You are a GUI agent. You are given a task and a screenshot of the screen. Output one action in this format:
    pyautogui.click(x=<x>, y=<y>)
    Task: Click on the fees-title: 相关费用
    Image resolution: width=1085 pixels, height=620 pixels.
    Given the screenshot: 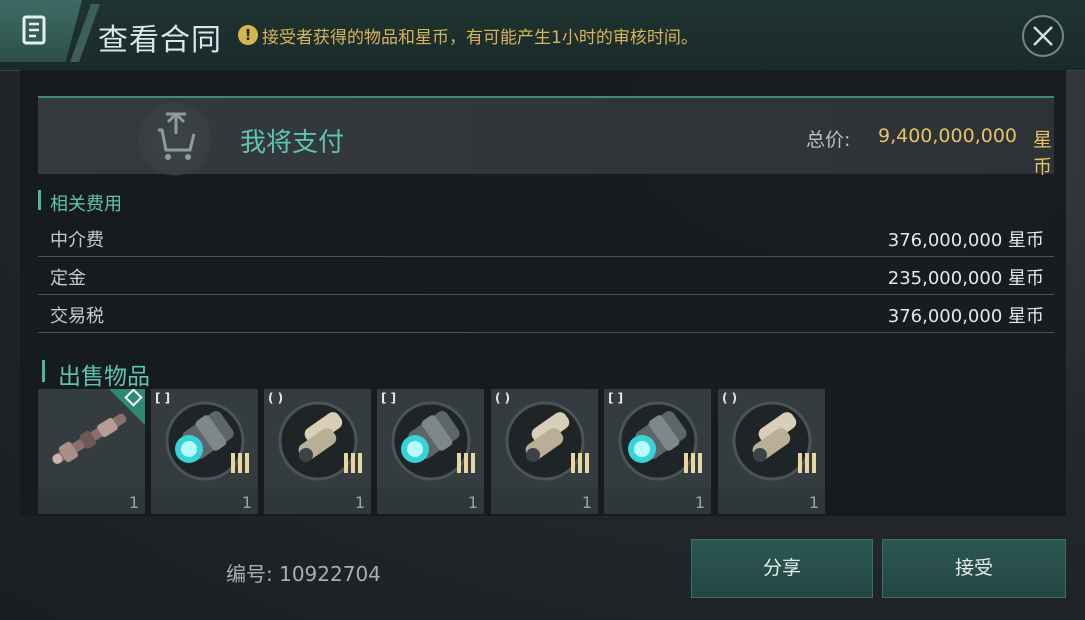 What is the action you would take?
    pyautogui.click(x=86, y=204)
    